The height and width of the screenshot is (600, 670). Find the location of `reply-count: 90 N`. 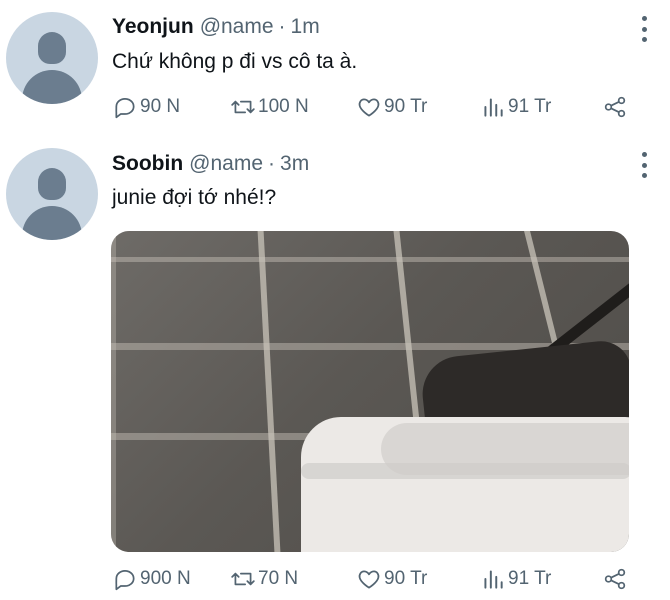

reply-count: 90 N is located at coordinates (160, 106).